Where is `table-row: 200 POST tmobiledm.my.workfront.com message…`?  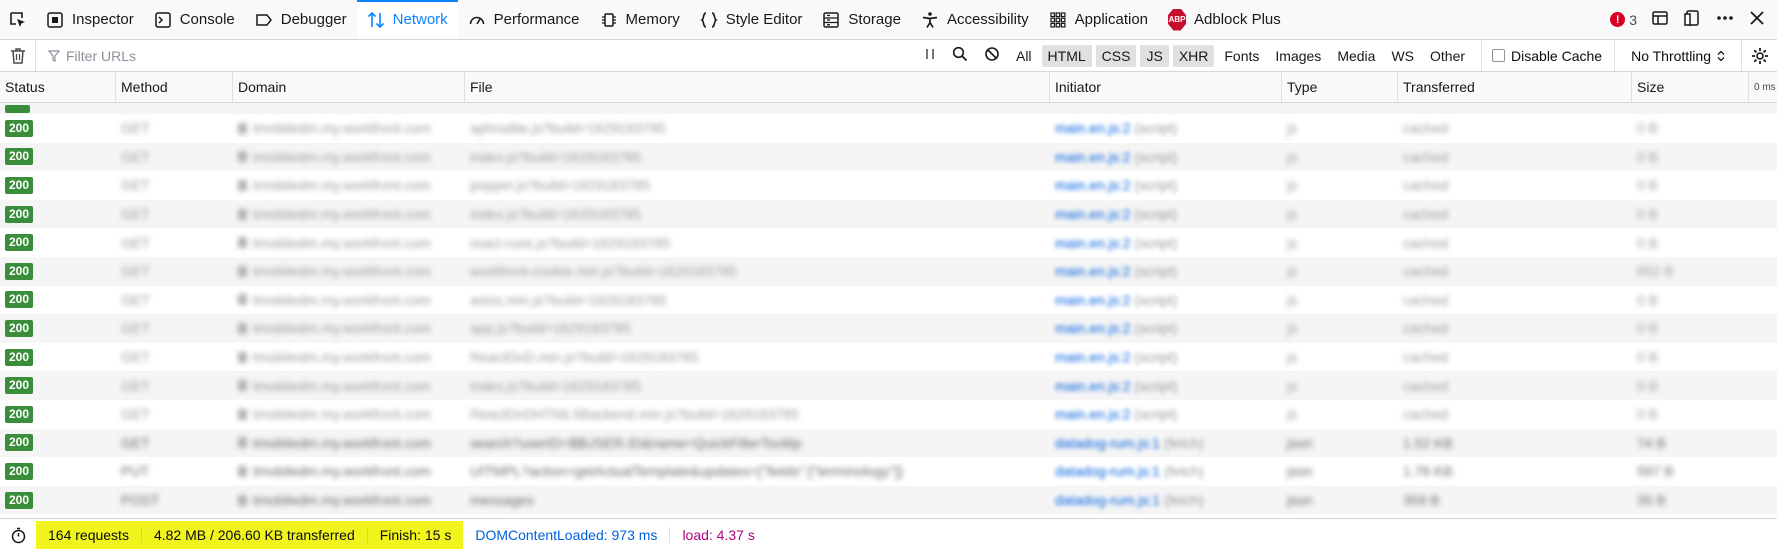
table-row: 200 POST tmobiledm.my.workfront.com message… is located at coordinates (888, 500).